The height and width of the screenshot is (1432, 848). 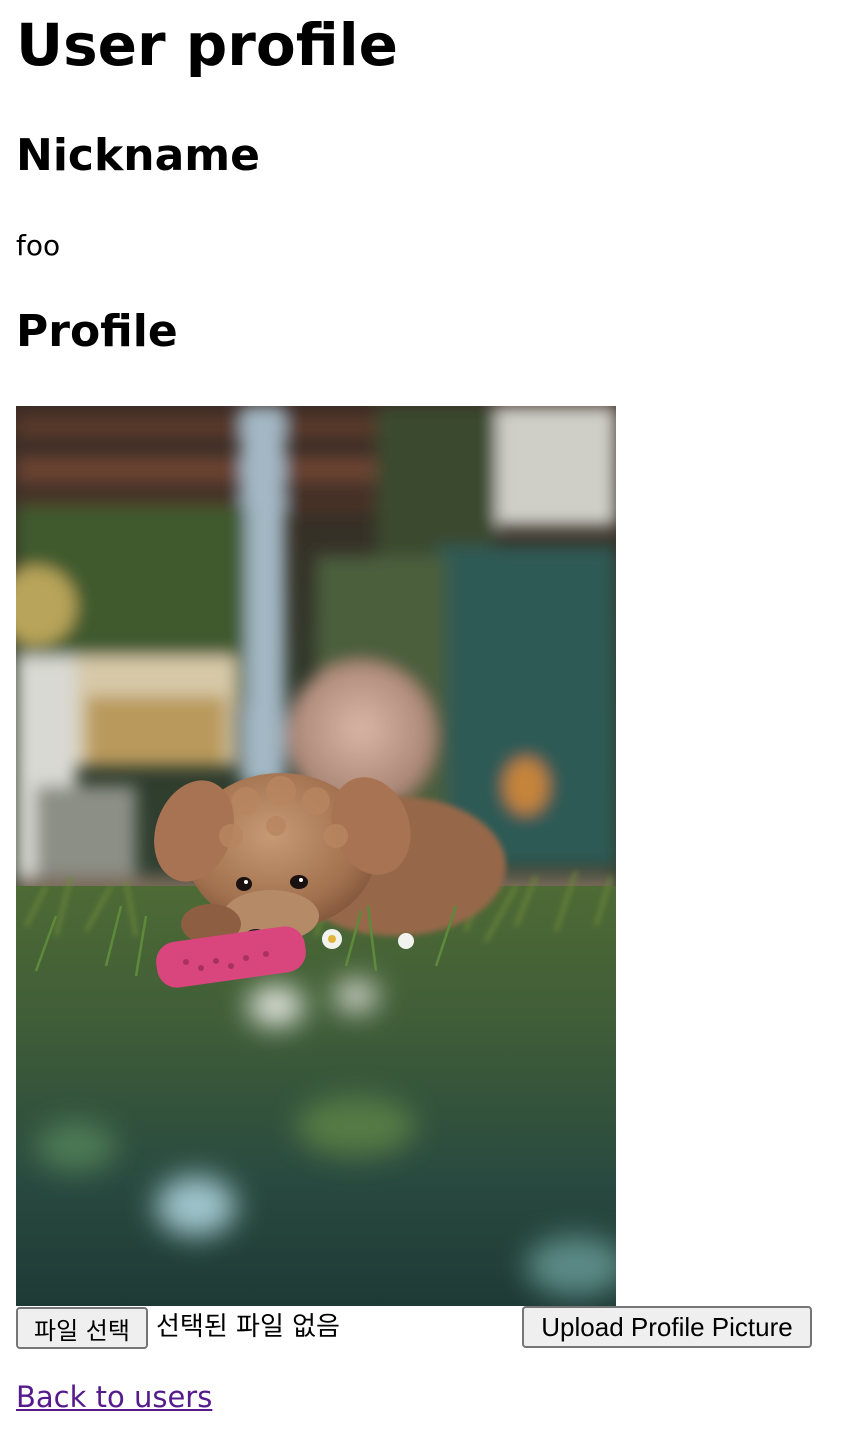 I want to click on upload-profile-picture-button: Upload Profile Picture, so click(x=667, y=1327).